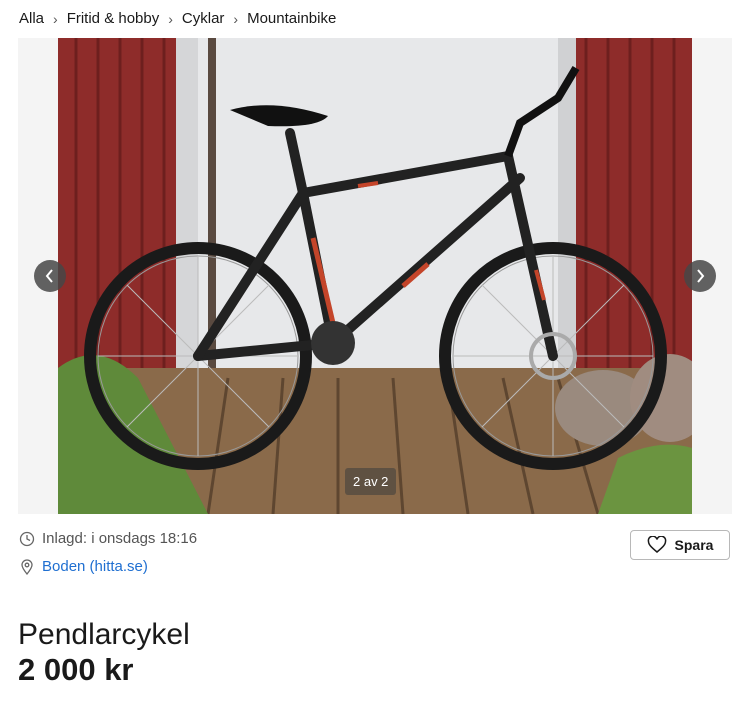 The image size is (749, 710). What do you see at coordinates (656, 544) in the screenshot?
I see `heart-icon` at bounding box center [656, 544].